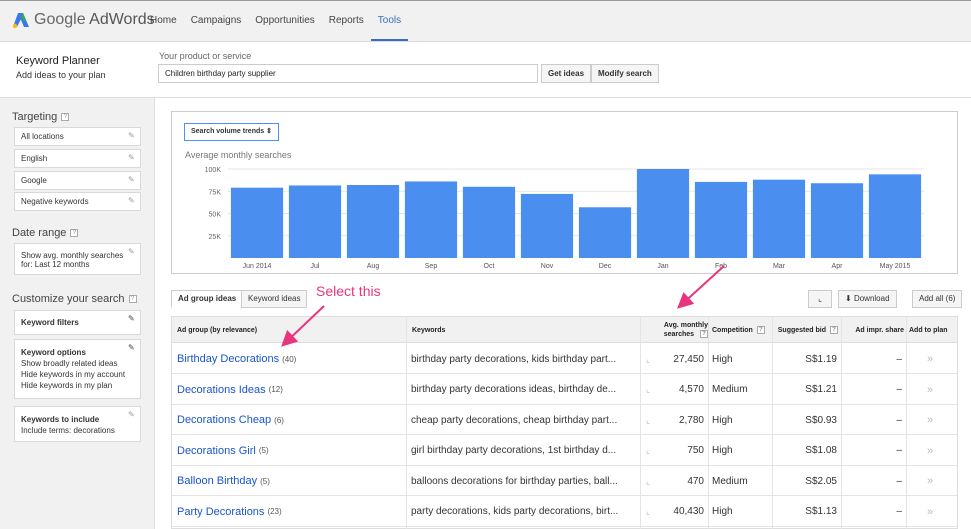 Image resolution: width=971 pixels, height=529 pixels. I want to click on add-all-button: Add all (6), so click(937, 299).